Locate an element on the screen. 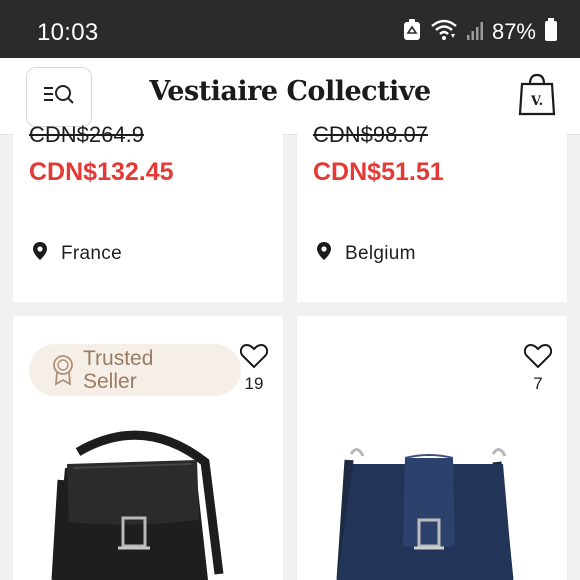 This screenshot has height=580, width=580. original-price: CDN$264.9 is located at coordinates (86, 134).